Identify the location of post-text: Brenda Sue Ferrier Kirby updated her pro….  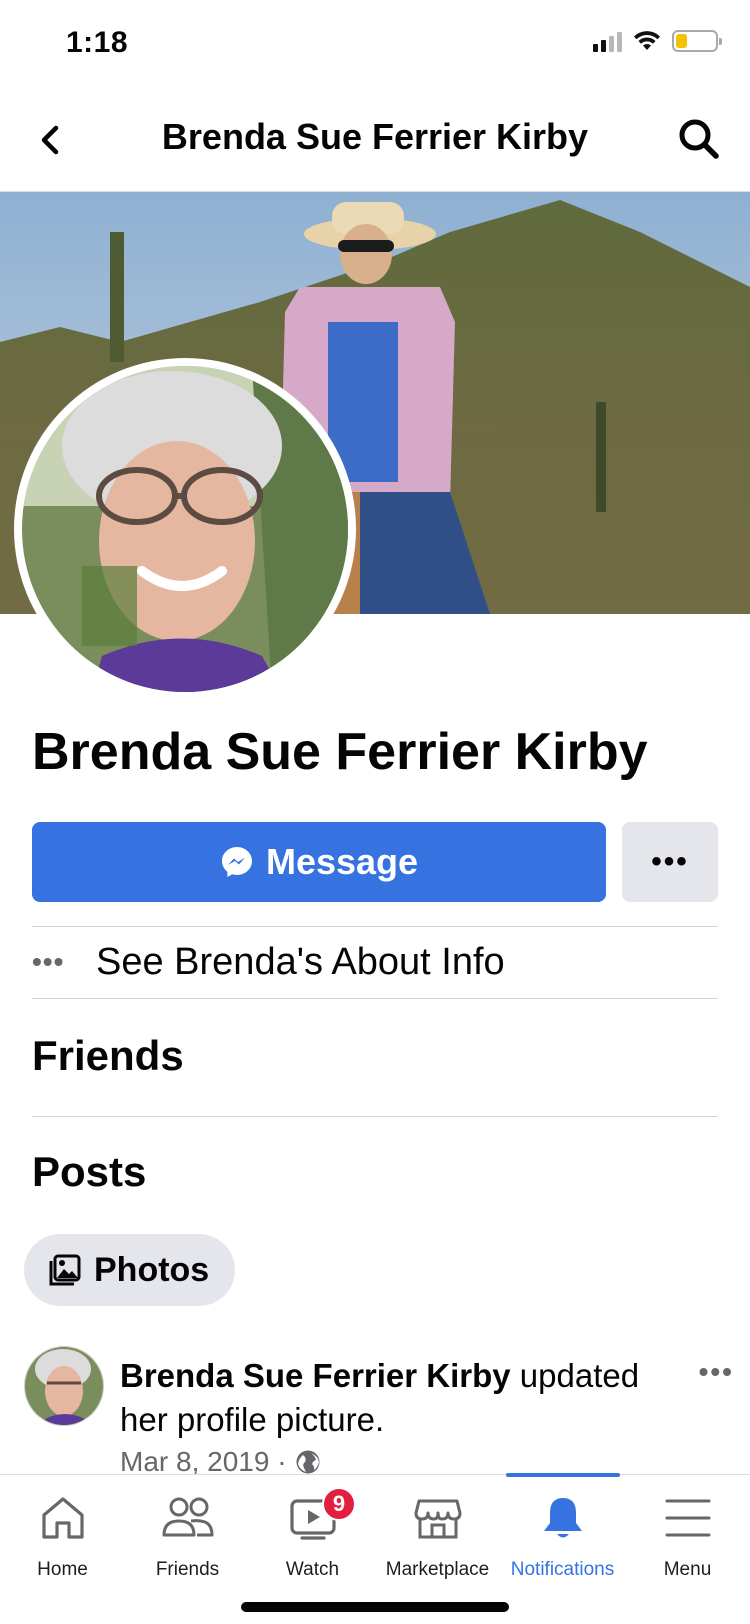
(390, 1398).